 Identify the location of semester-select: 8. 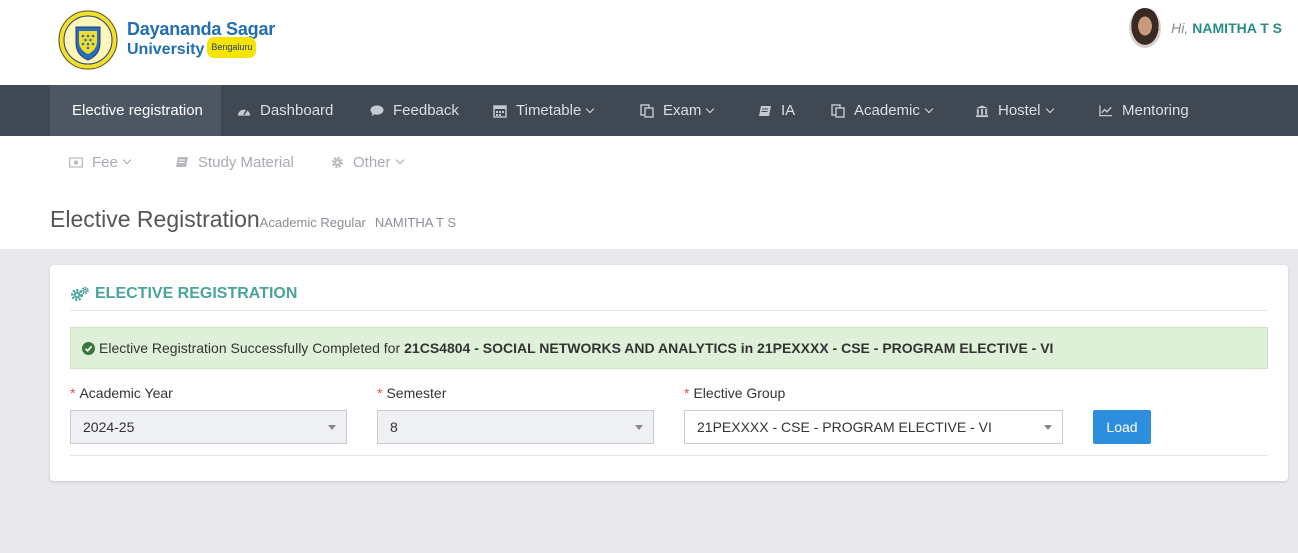
(515, 427).